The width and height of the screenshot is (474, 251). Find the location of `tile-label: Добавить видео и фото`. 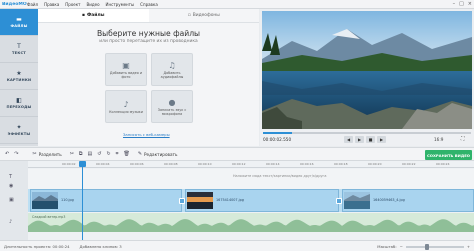

tile-label: Добавить видео и фото is located at coordinates (126, 74).